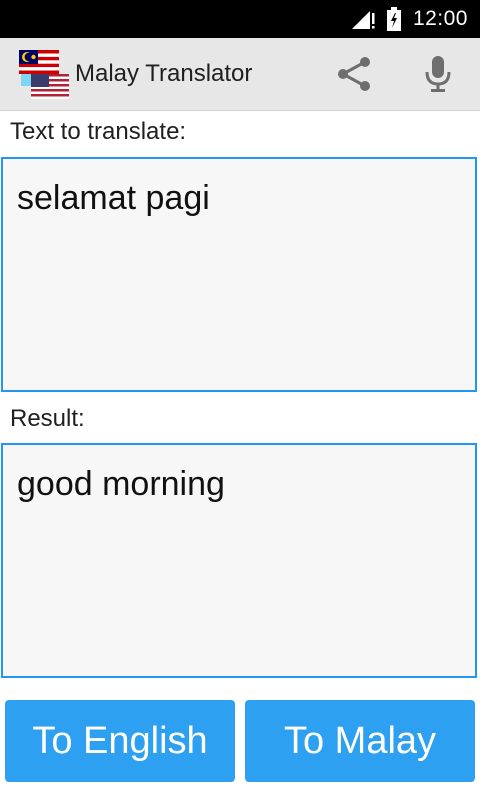 The width and height of the screenshot is (480, 800). Describe the element at coordinates (120, 741) in the screenshot. I see `to-english-button: To English` at that location.